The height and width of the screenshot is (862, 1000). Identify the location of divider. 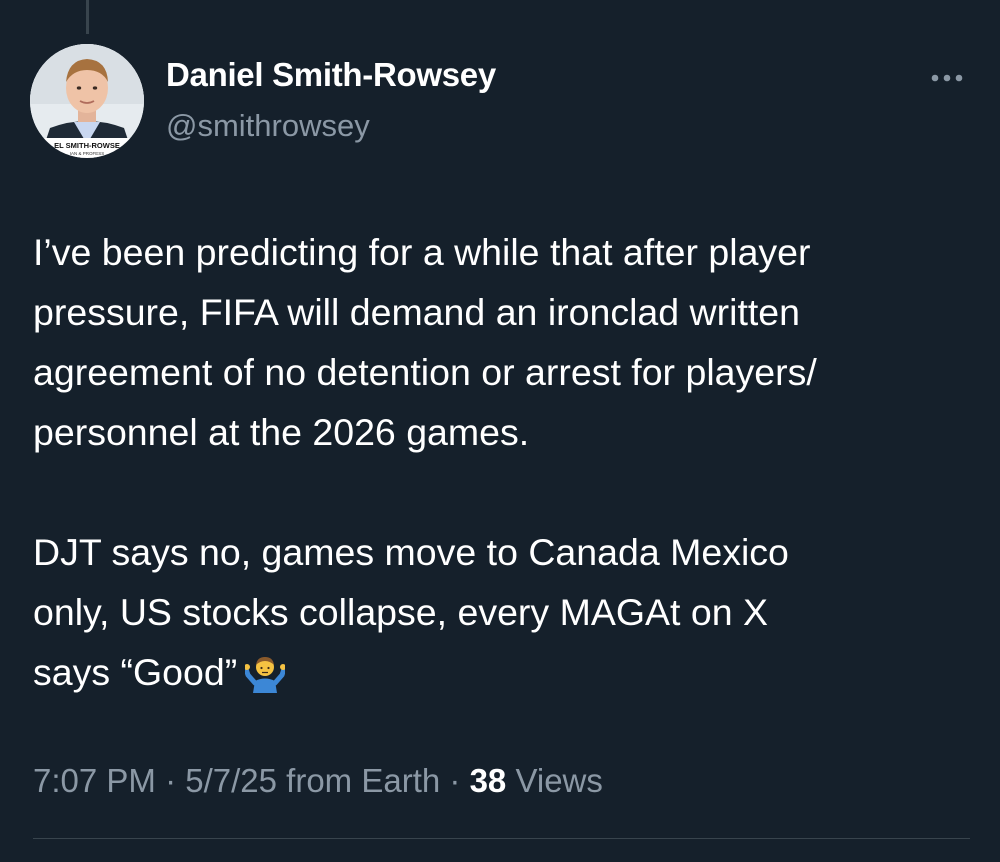
(501, 838).